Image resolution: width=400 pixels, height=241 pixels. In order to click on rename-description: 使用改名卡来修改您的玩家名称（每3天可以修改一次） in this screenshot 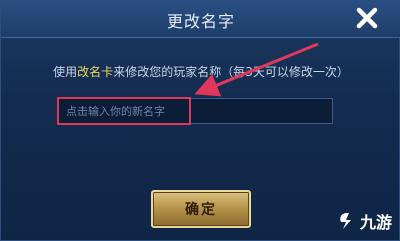, I will do `click(200, 71)`.